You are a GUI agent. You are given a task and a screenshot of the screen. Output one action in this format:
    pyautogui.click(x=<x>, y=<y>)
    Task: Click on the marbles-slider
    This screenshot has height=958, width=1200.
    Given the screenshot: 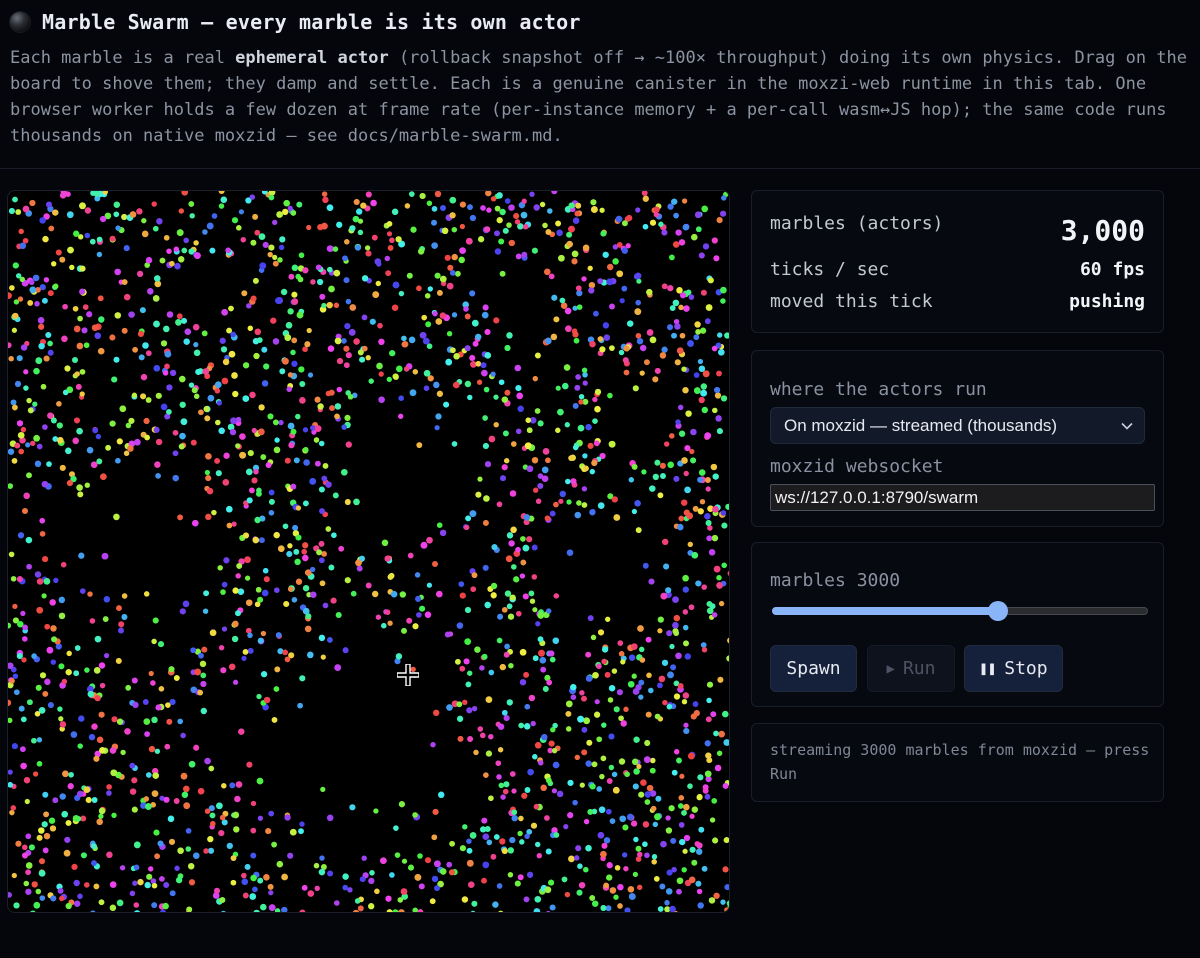 What is the action you would take?
    pyautogui.click(x=960, y=611)
    